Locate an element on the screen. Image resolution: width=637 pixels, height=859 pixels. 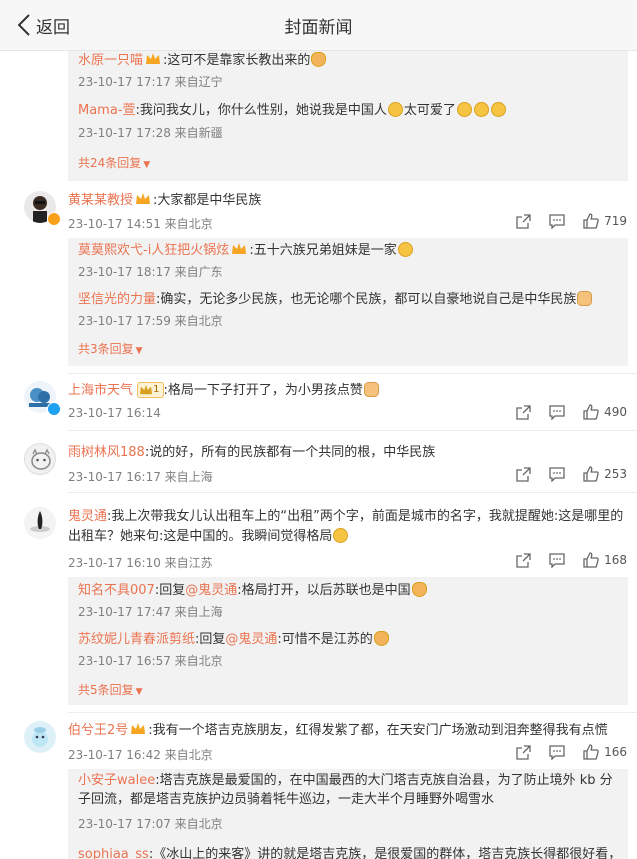
comment-actions: 166 is located at coordinates (562, 752).